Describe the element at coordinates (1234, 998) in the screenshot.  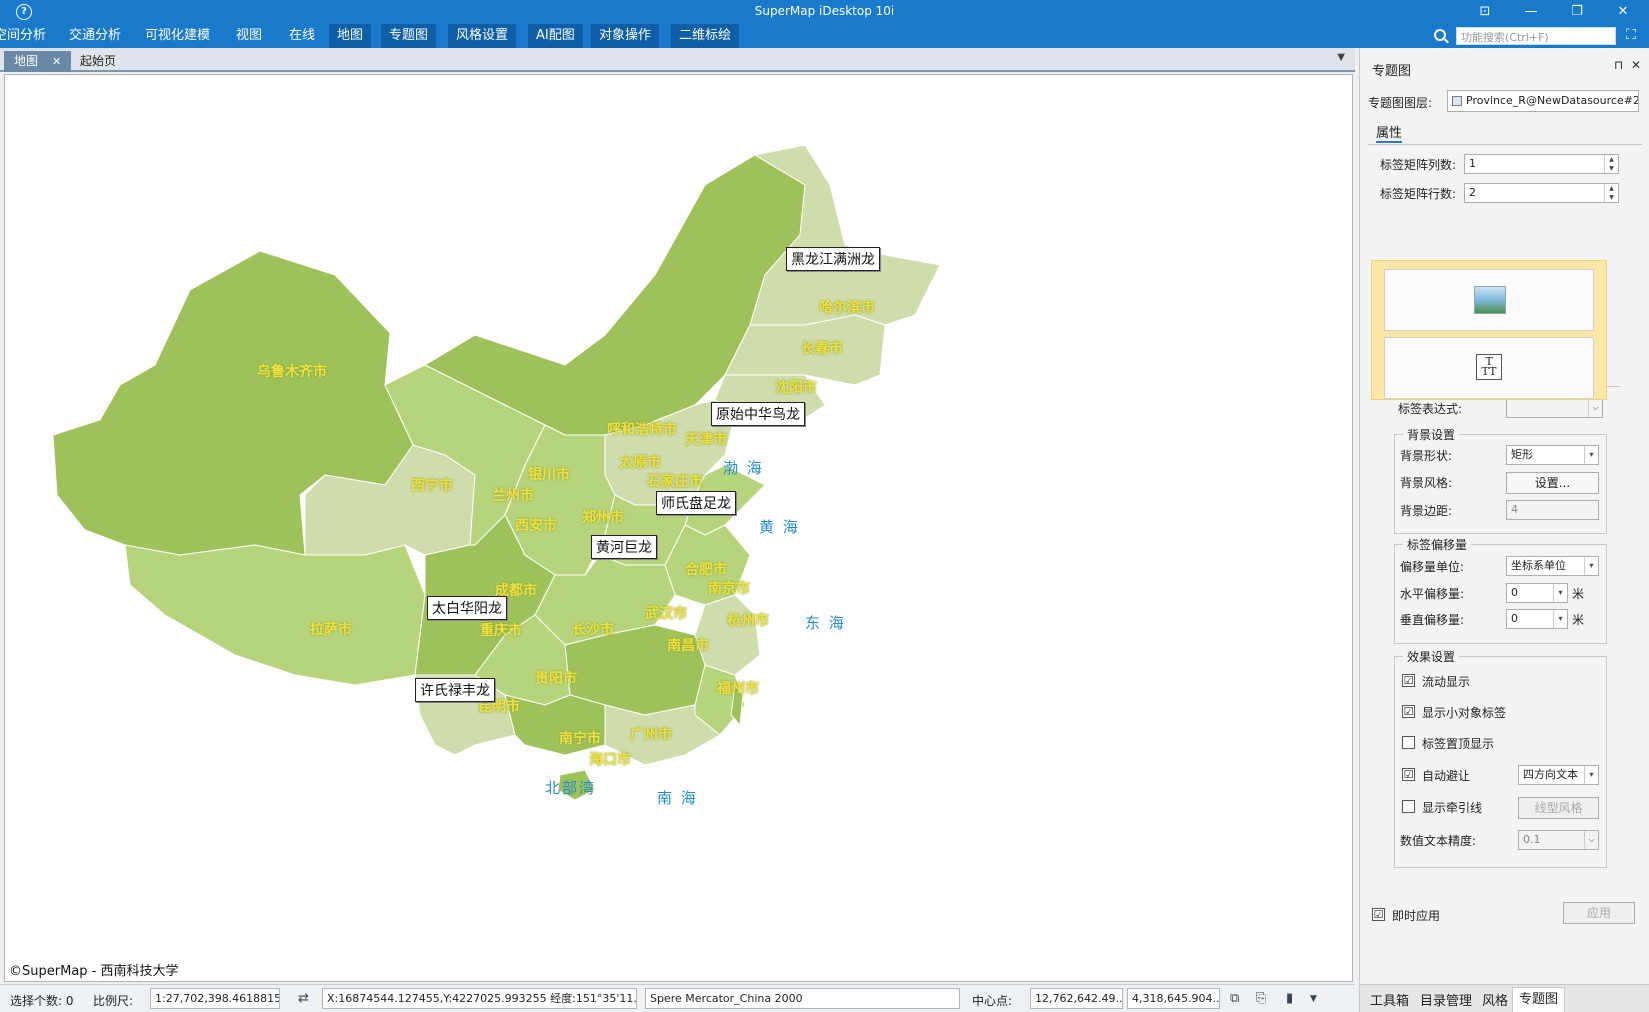
I see `copy-icon: ⧉` at that location.